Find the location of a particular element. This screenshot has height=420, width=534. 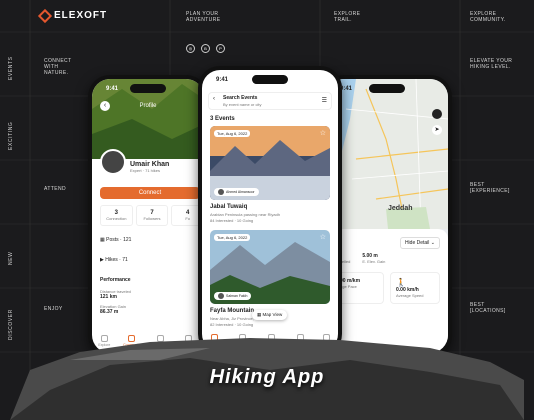

social-icons: ◎ B P is located at coordinates (205, 48).